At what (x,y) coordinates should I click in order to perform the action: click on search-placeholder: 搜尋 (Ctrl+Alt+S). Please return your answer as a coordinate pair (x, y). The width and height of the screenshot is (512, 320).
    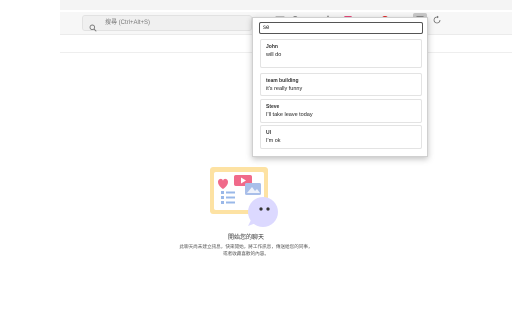
    Looking at the image, I should click on (128, 23).